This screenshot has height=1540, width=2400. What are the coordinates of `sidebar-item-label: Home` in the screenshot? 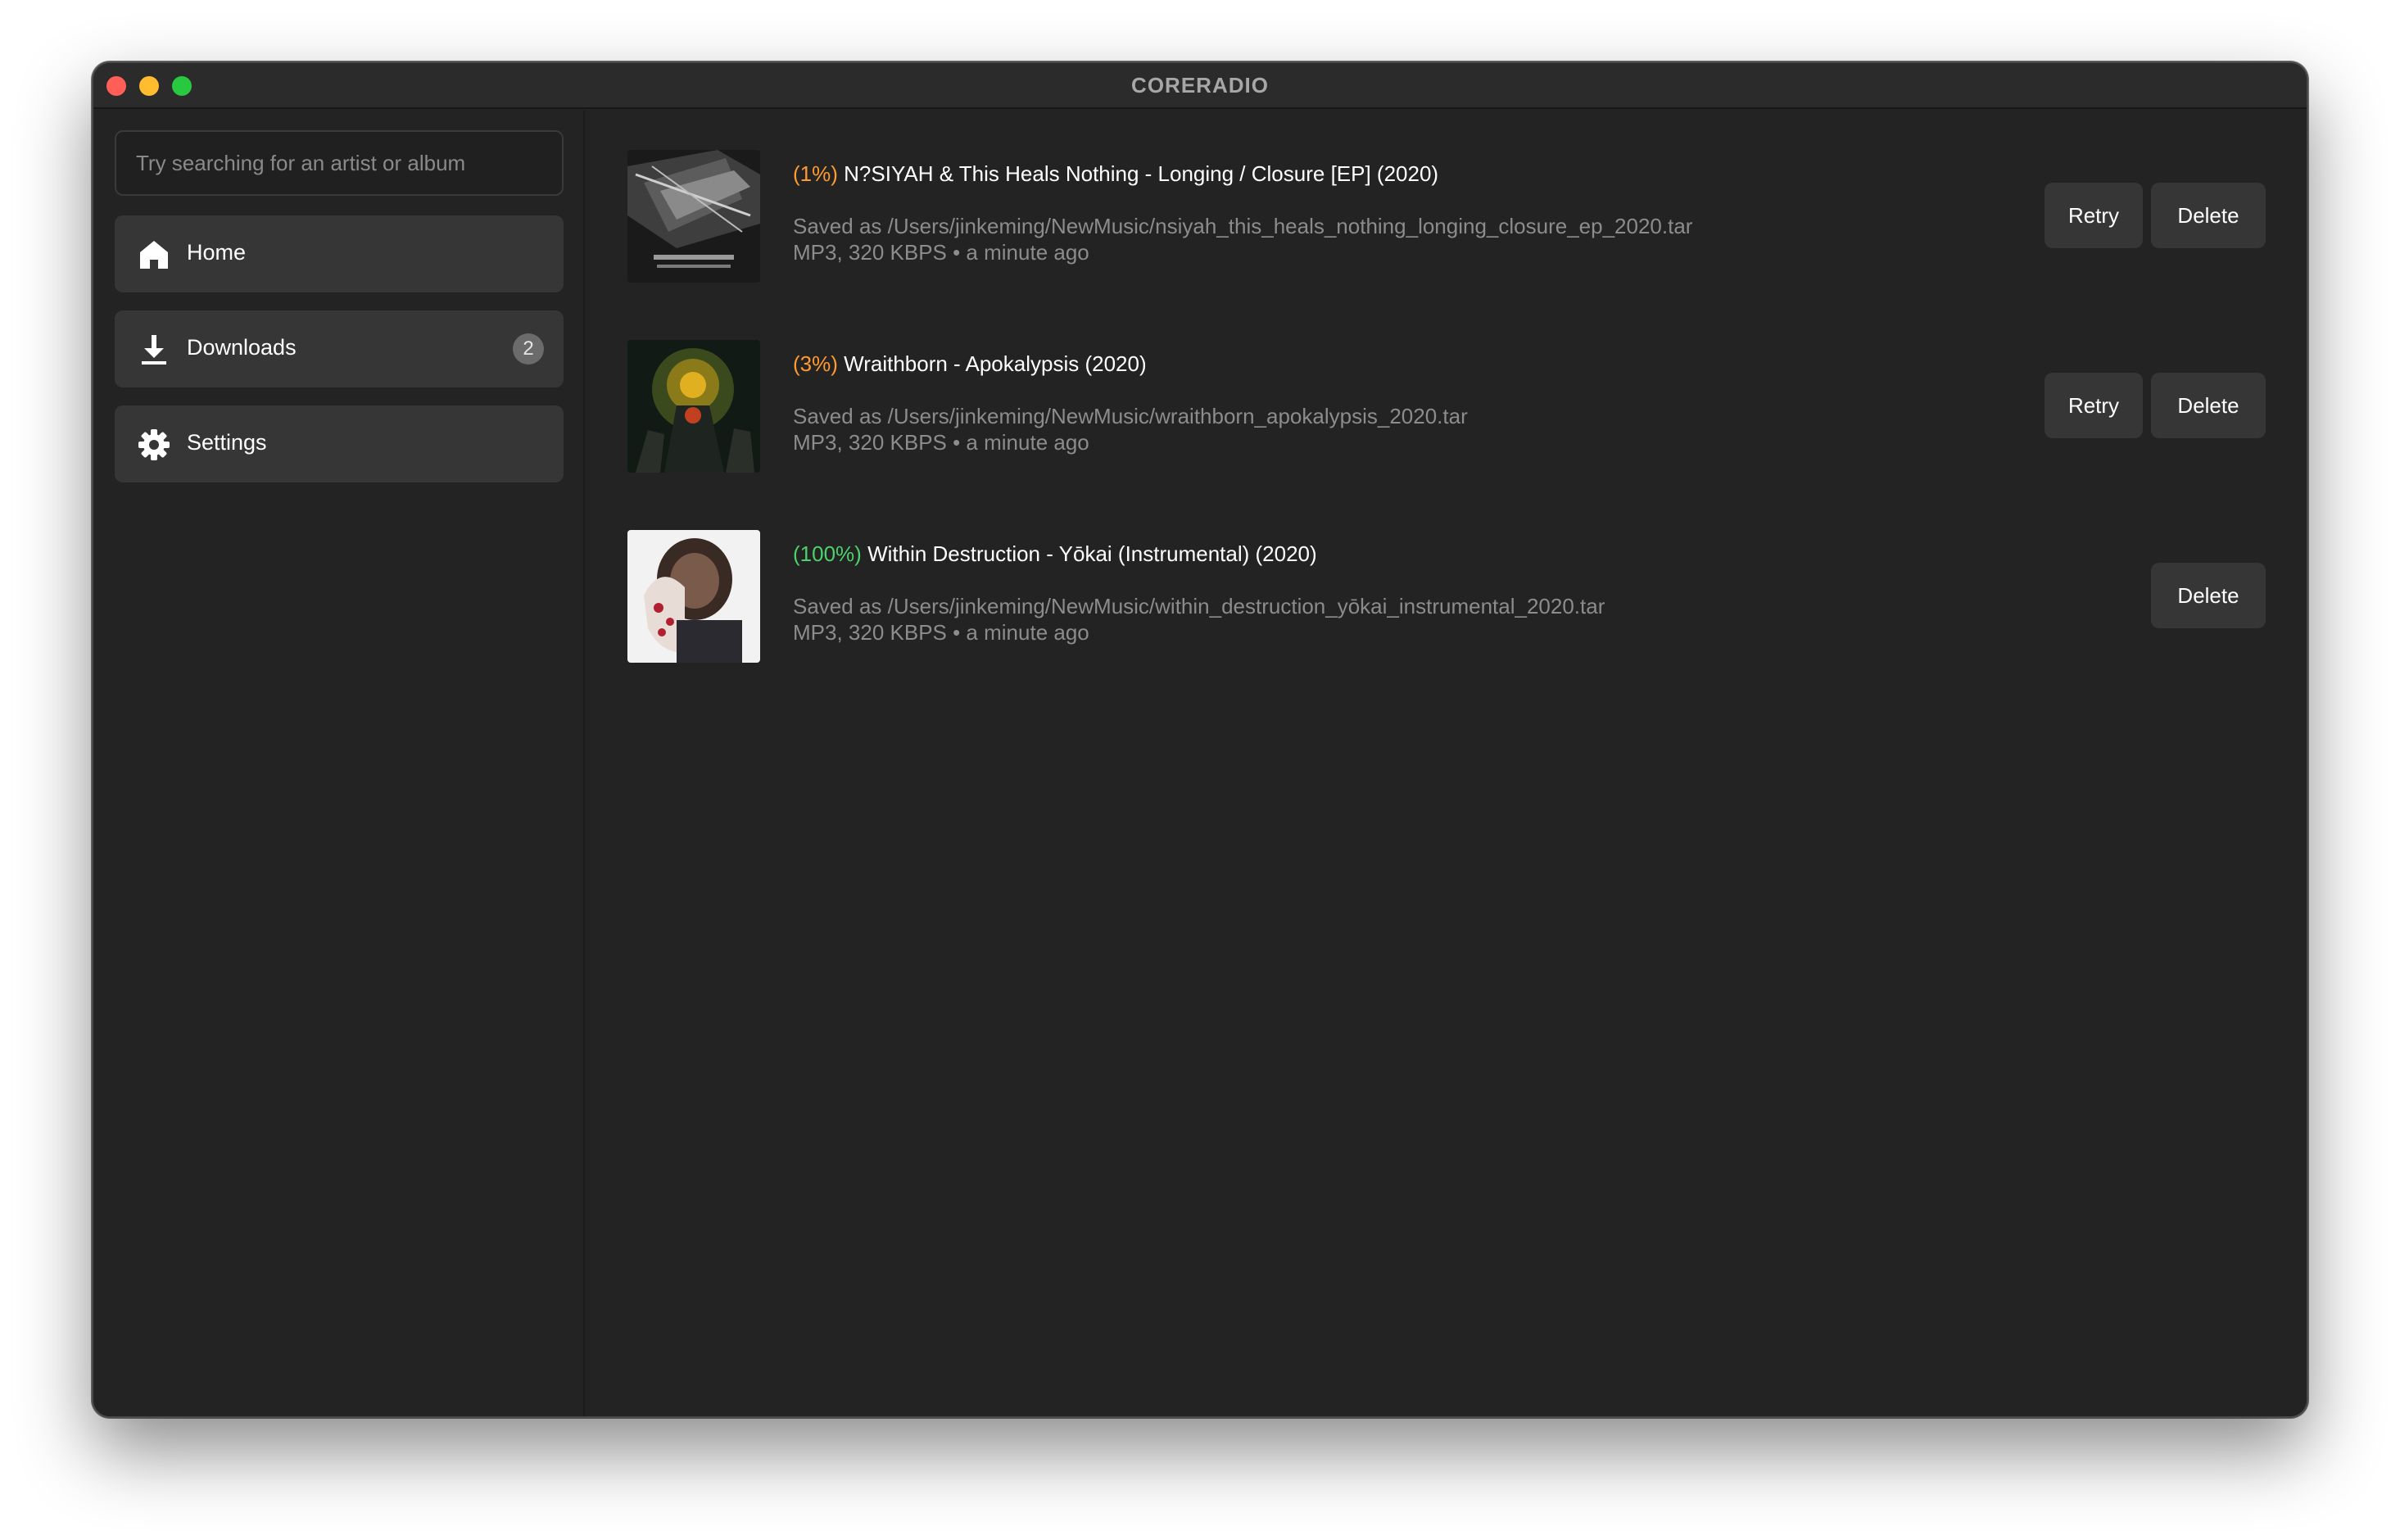 It's located at (217, 252).